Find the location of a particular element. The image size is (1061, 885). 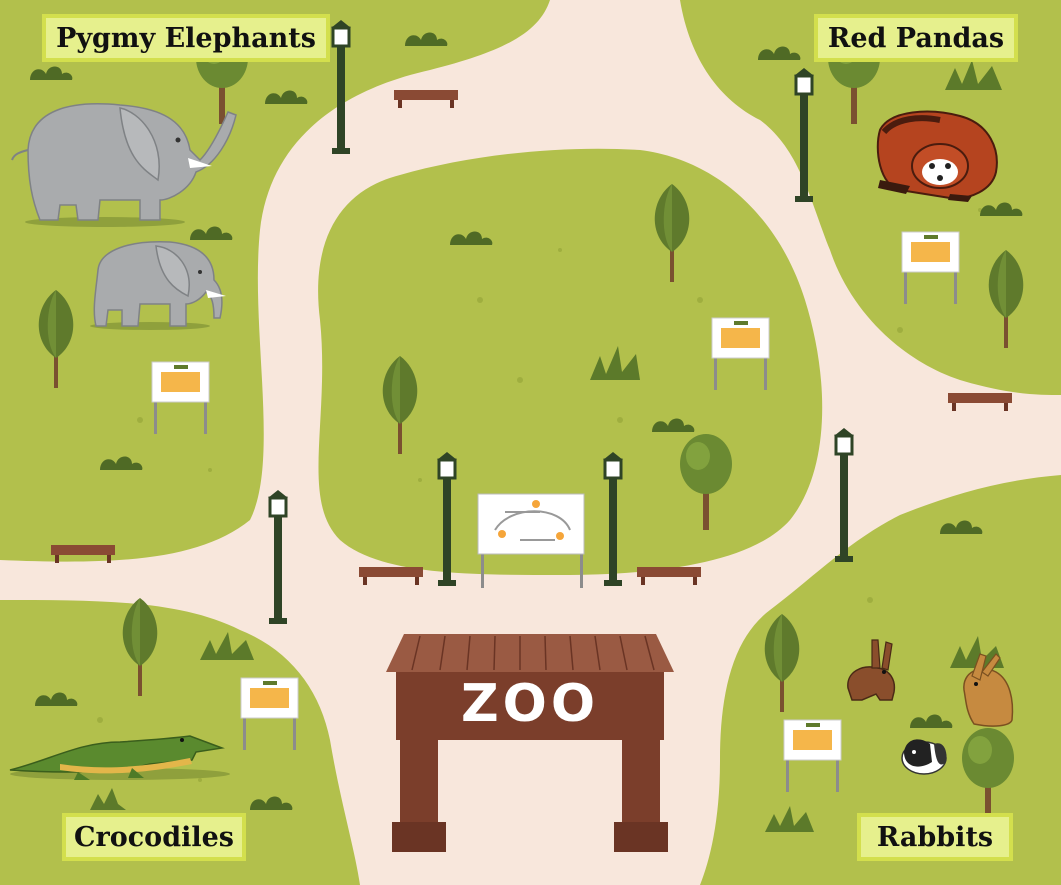

enclosure-label-pygmy-elephants: Pygmy Elephants is located at coordinates (186, 38).